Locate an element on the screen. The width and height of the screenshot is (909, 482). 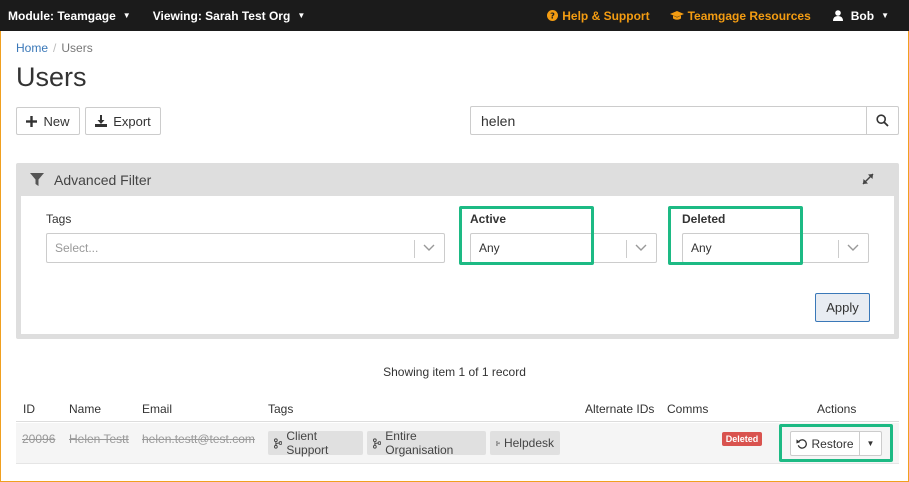
results-summary: Showing item 1 of 1 record is located at coordinates (454, 372).